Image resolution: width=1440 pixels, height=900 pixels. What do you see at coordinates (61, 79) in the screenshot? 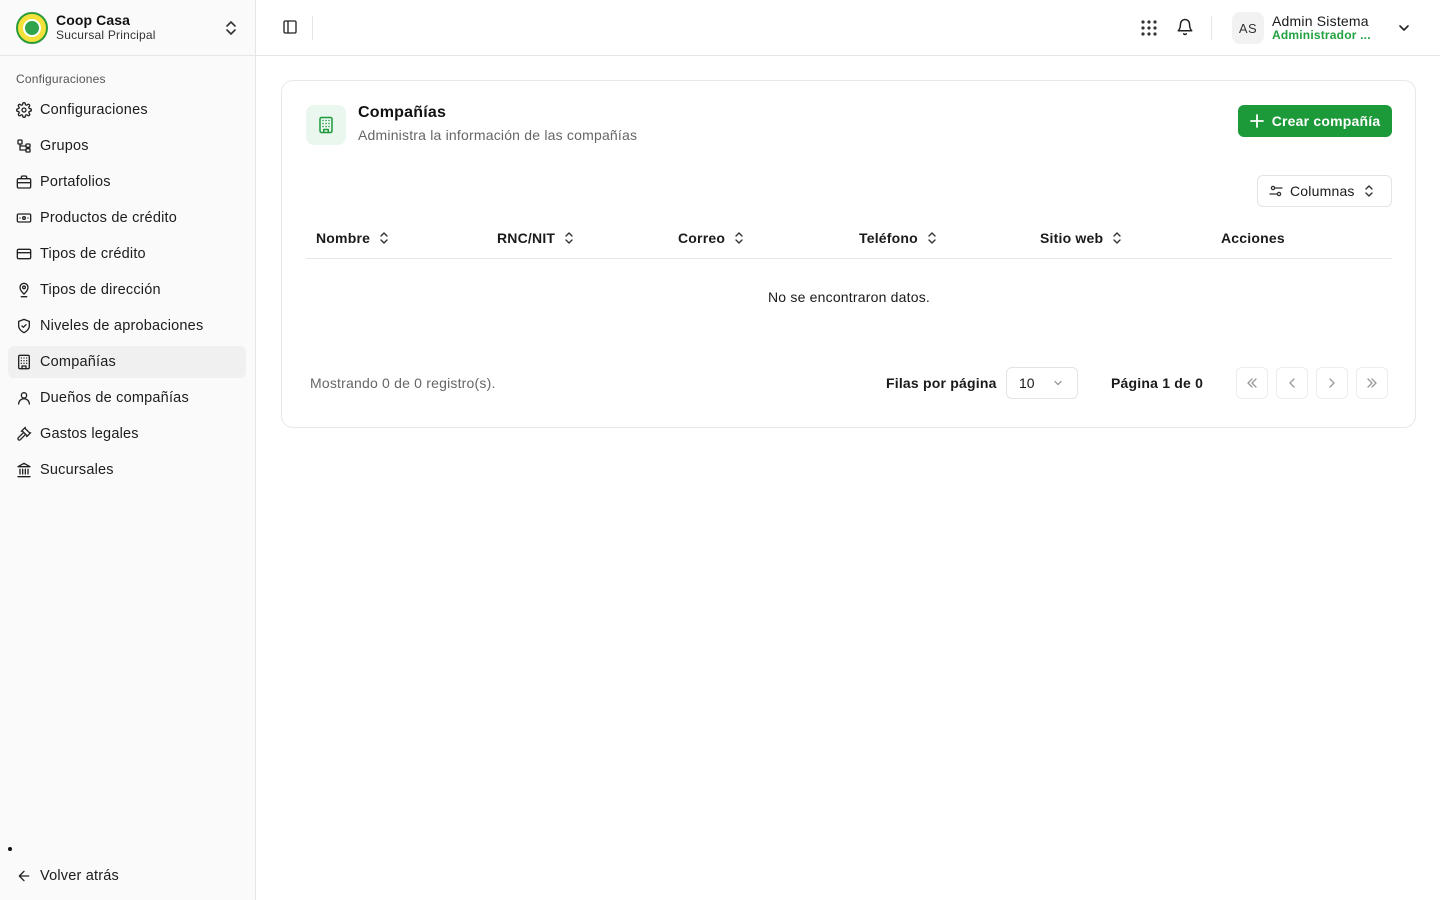
I see `nav-section-label: Configuraciones` at bounding box center [61, 79].